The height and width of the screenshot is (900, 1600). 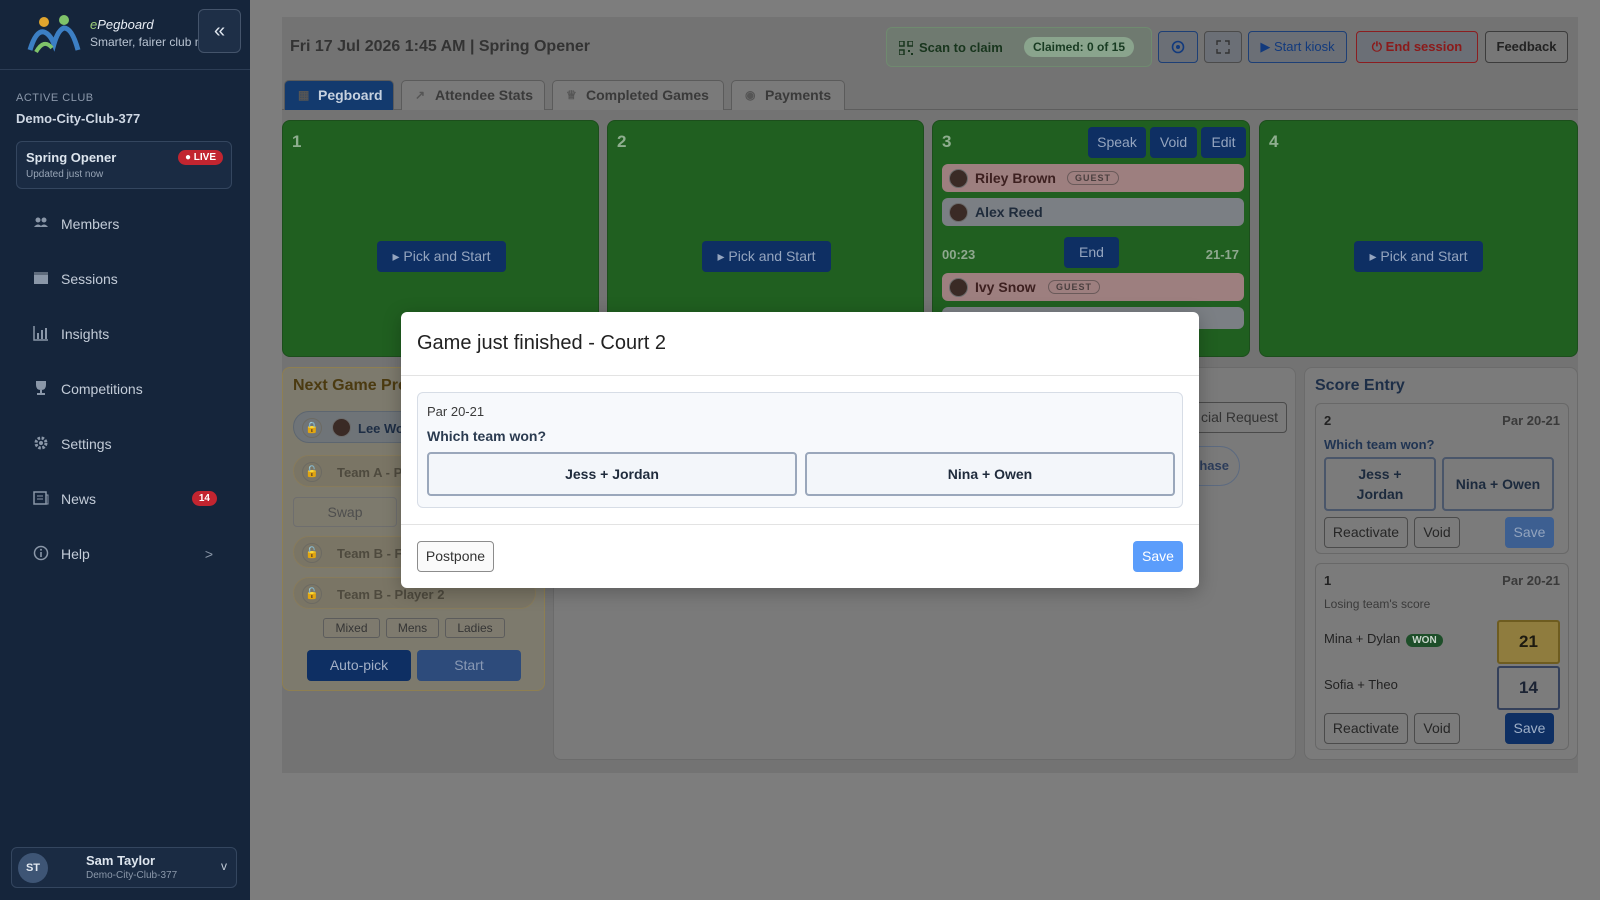 I want to click on player-chip: Ivy Snow GUEST, so click(x=1093, y=287).